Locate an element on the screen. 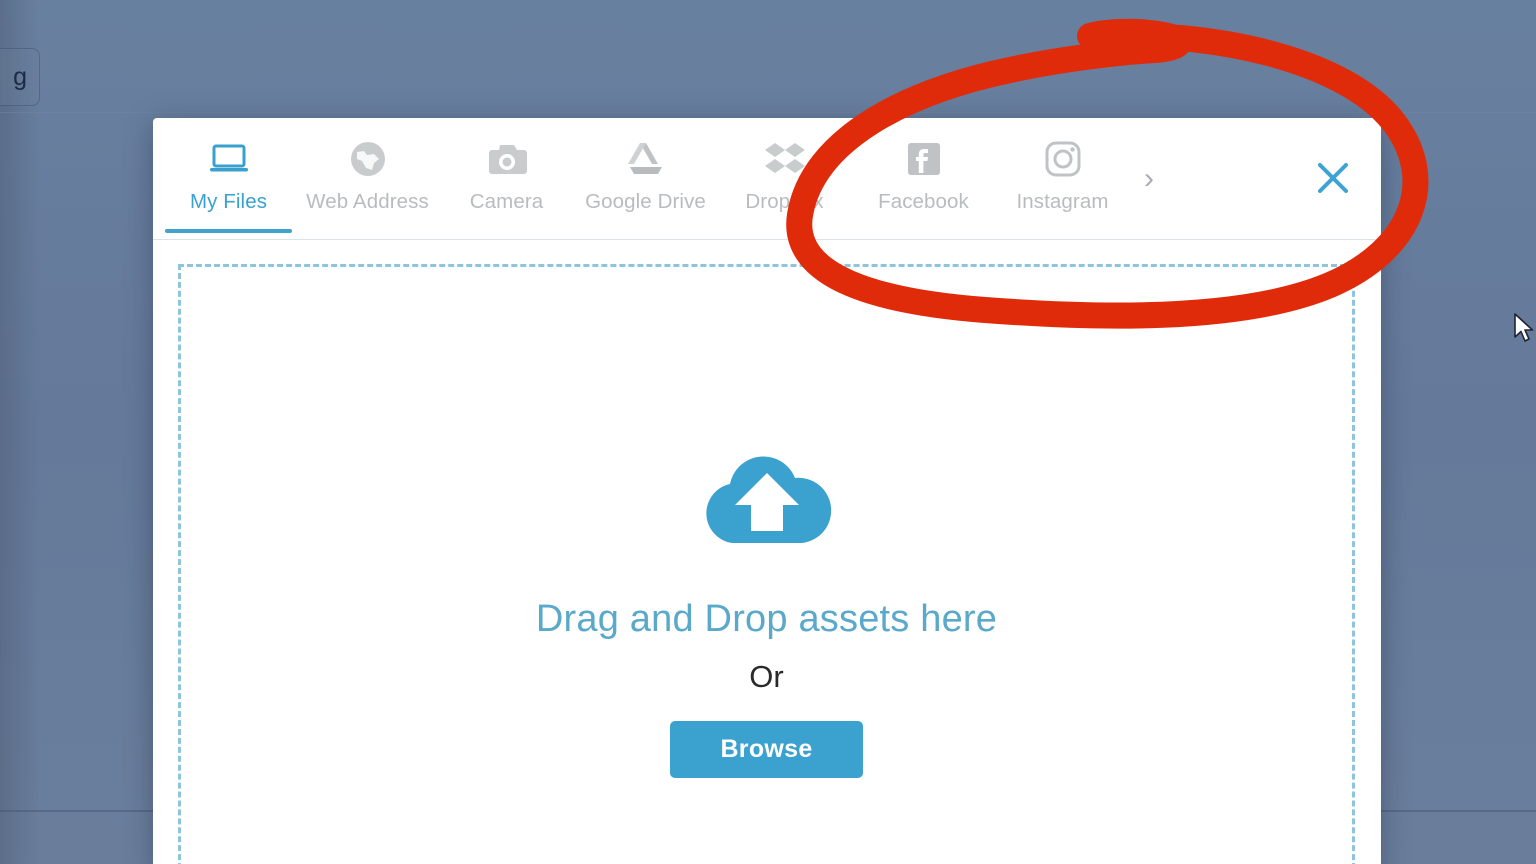 The width and height of the screenshot is (1536, 864). laptop-icon is located at coordinates (229, 159).